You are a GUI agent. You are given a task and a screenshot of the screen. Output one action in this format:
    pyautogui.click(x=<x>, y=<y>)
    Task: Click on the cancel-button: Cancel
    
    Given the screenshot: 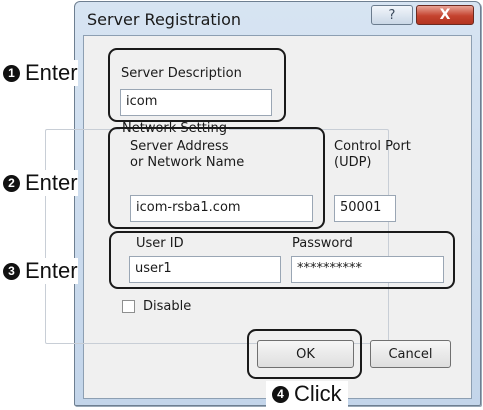 What is the action you would take?
    pyautogui.click(x=410, y=354)
    